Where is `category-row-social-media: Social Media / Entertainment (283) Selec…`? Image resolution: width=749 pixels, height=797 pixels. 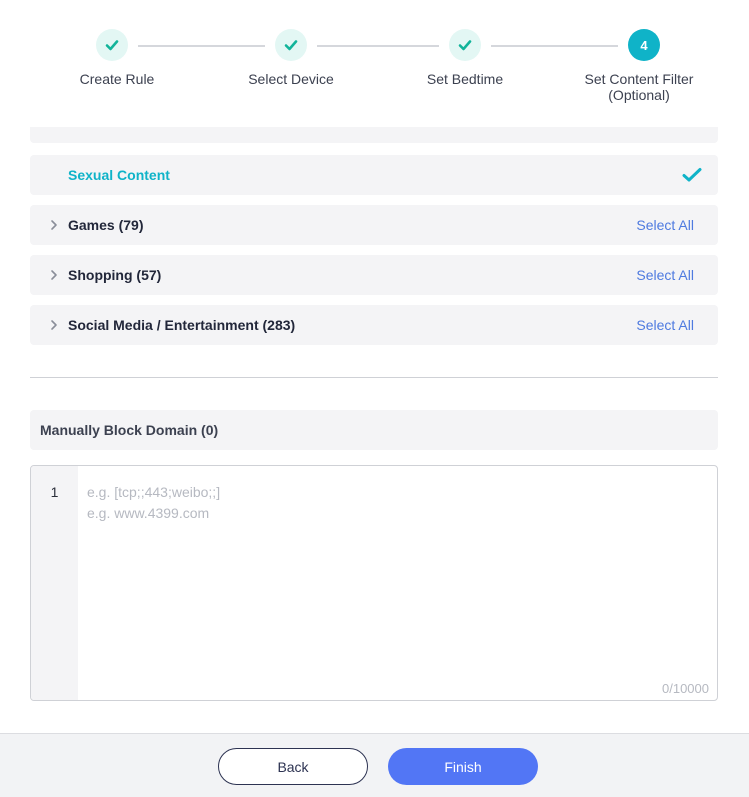
category-row-social-media: Social Media / Entertainment (283) Selec… is located at coordinates (374, 325).